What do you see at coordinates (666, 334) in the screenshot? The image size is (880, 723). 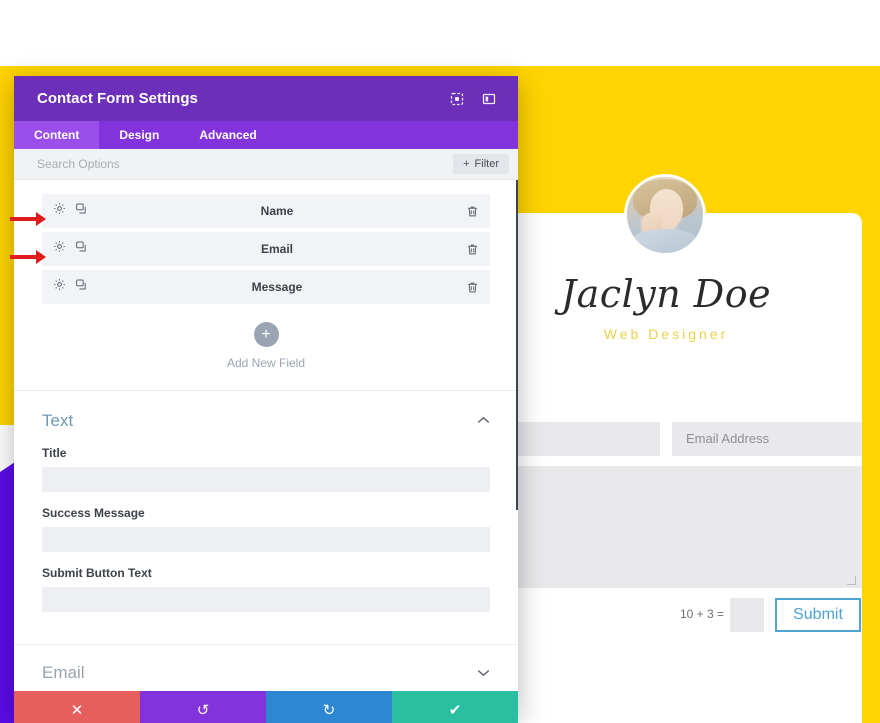 I see `profile-role: Web Designer` at bounding box center [666, 334].